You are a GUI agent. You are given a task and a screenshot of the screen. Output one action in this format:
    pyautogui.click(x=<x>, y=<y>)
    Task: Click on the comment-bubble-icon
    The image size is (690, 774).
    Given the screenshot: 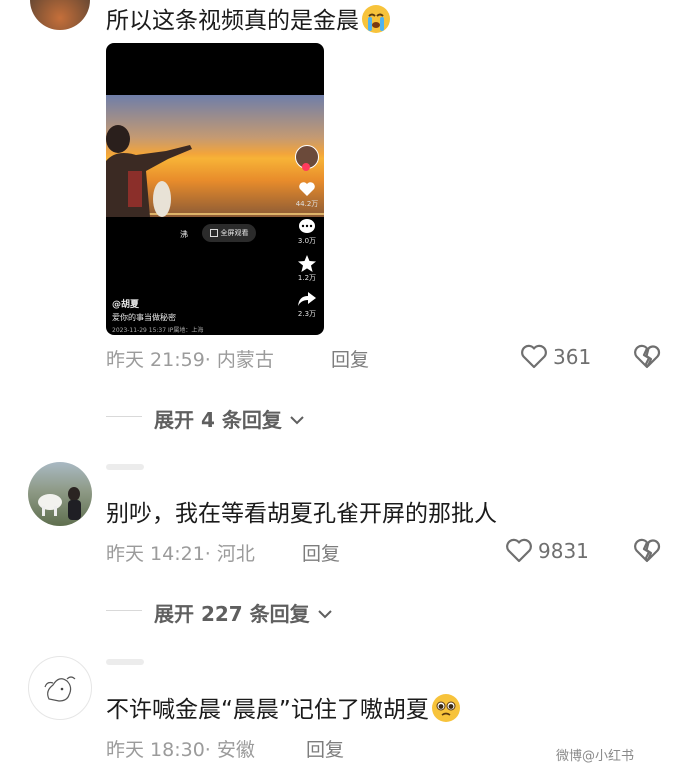 What is the action you would take?
    pyautogui.click(x=307, y=226)
    